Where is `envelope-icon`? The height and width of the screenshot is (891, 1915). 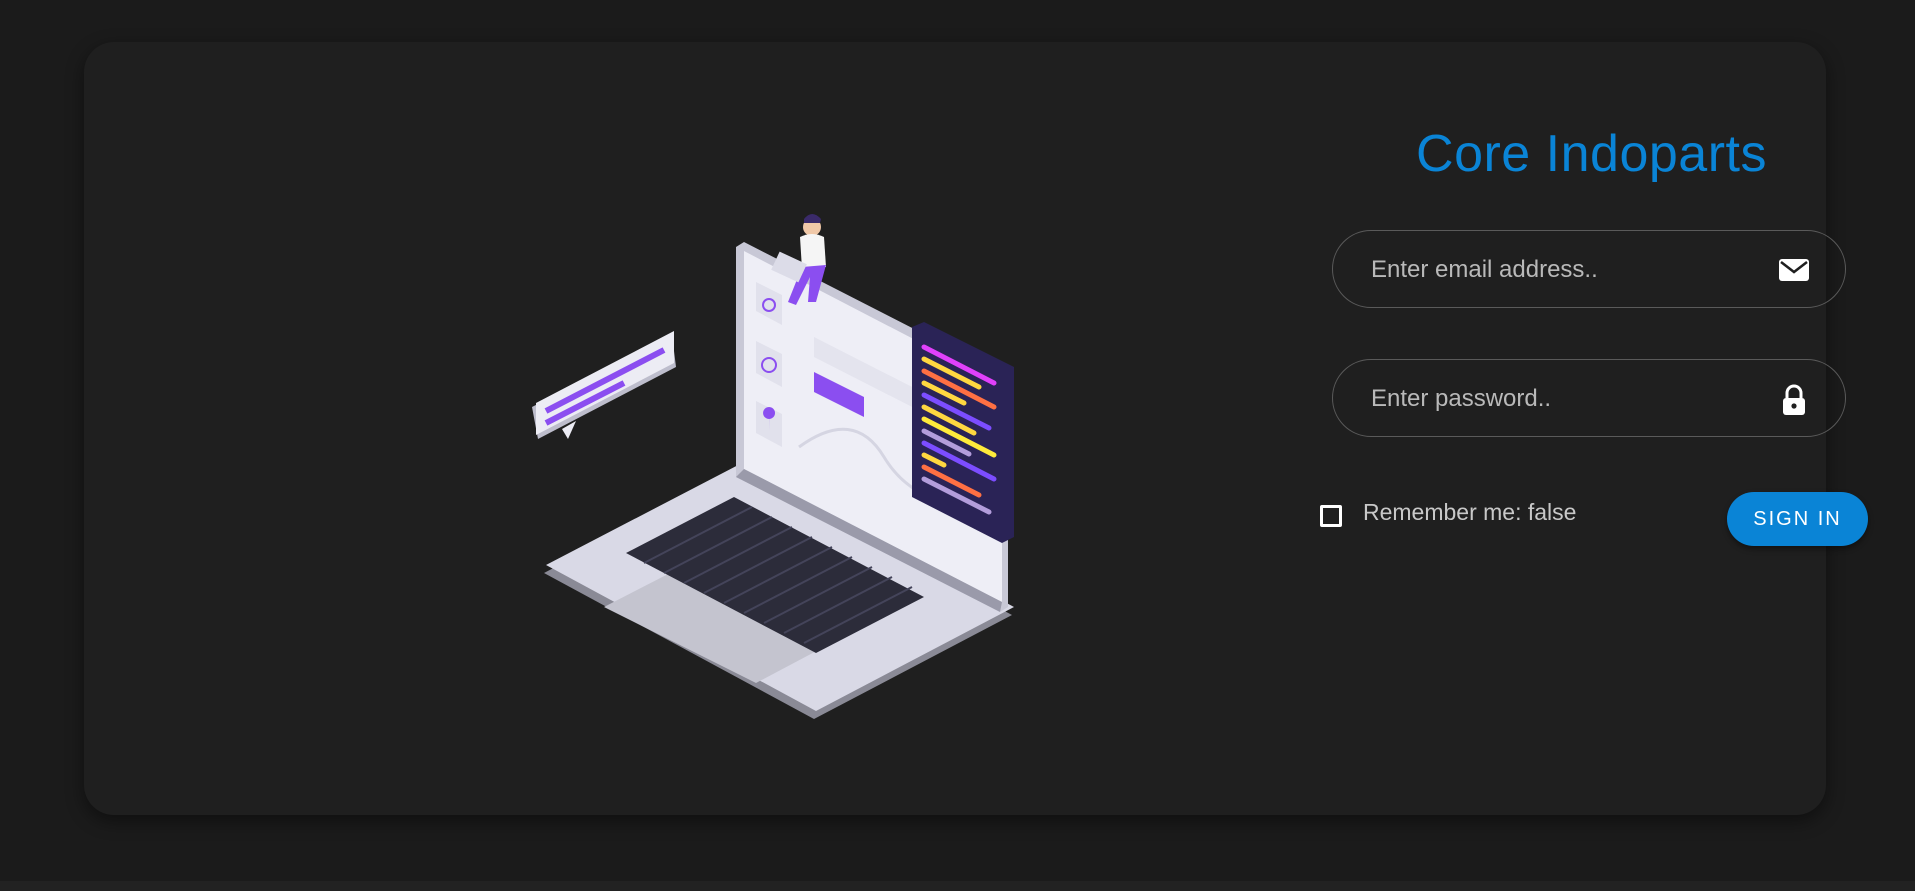 envelope-icon is located at coordinates (1794, 270).